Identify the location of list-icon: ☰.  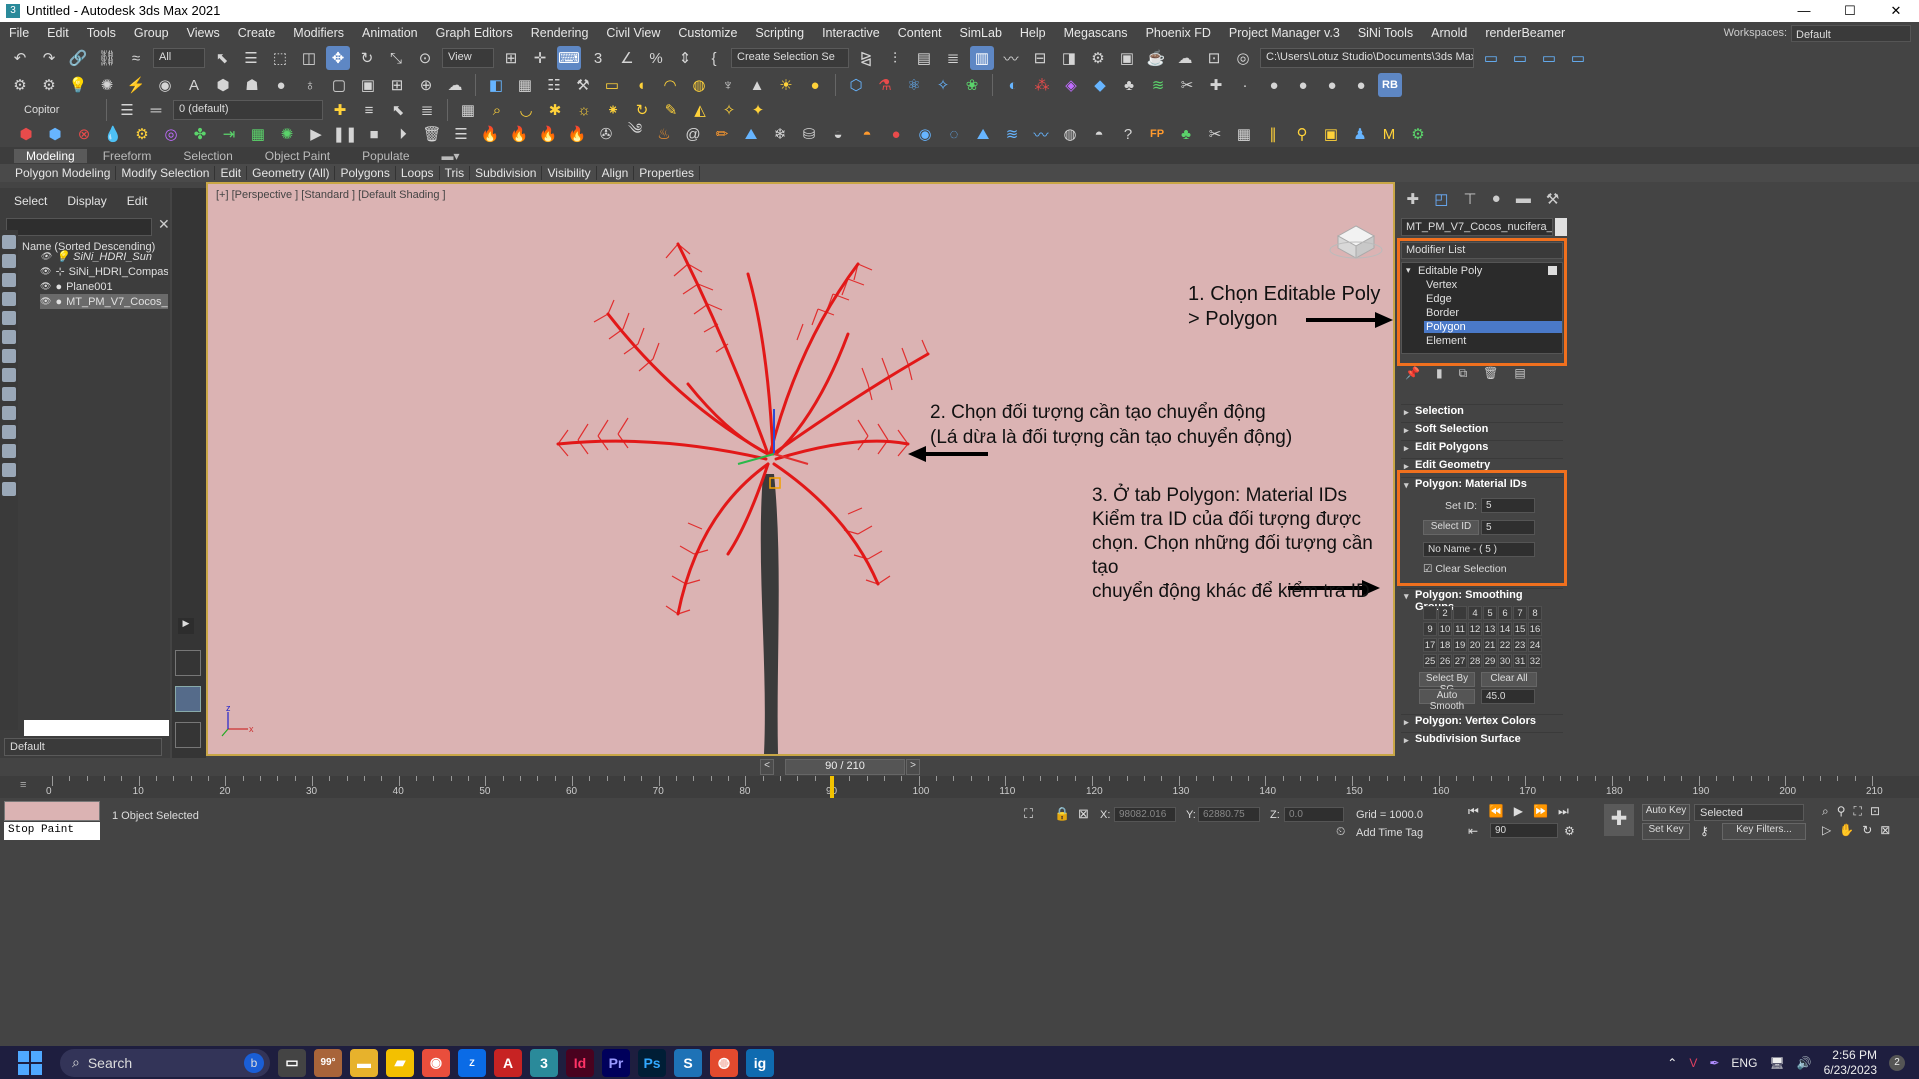
(461, 134).